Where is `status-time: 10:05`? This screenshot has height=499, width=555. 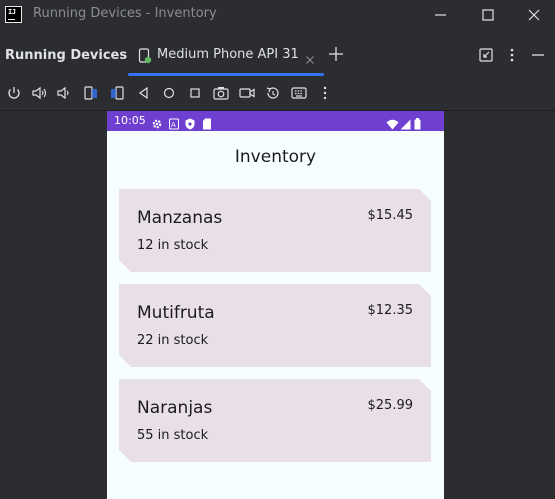
status-time: 10:05 is located at coordinates (130, 120).